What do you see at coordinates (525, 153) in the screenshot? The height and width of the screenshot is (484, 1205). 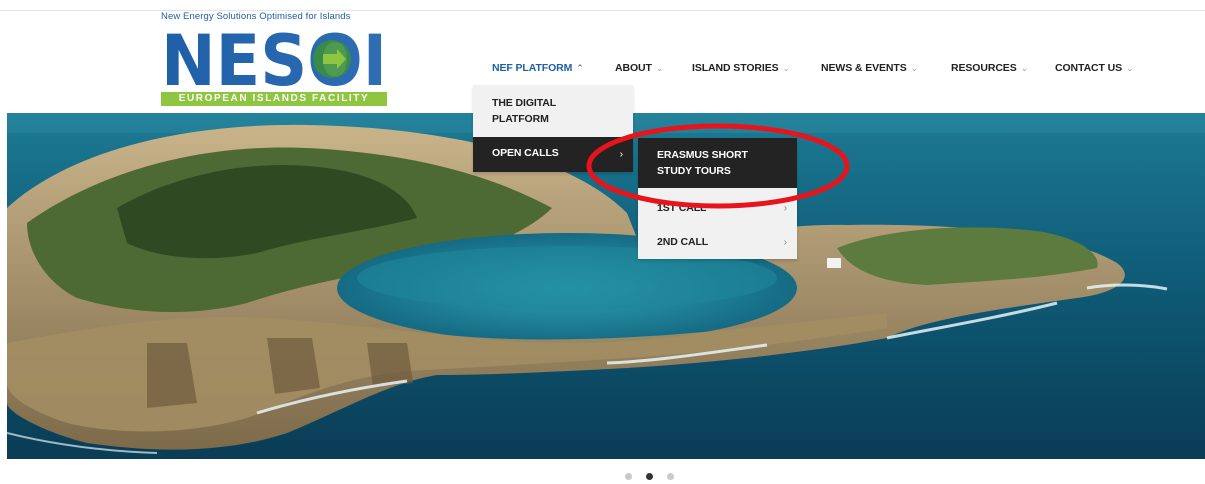 I see `dropdown-item-label: OPEN CALLS` at bounding box center [525, 153].